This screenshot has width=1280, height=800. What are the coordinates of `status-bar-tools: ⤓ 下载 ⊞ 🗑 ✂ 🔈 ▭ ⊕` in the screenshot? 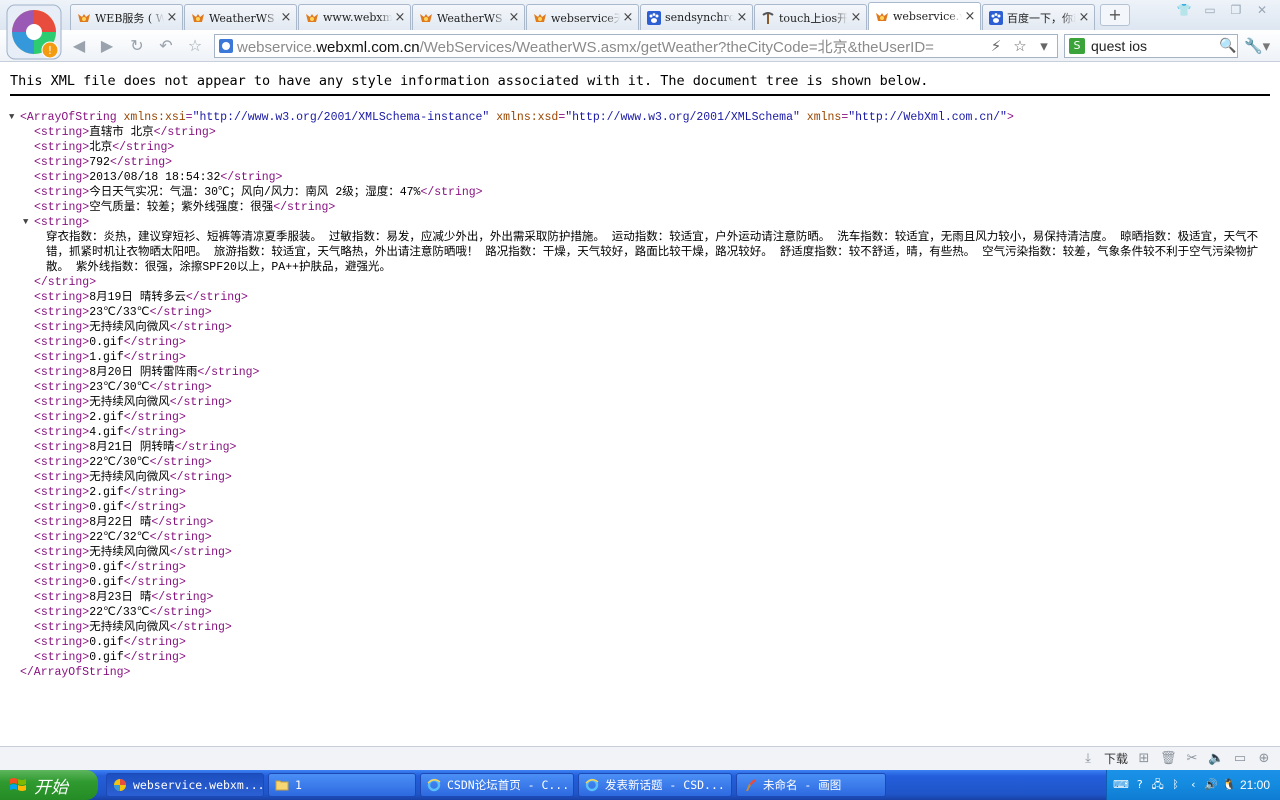 It's located at (1176, 758).